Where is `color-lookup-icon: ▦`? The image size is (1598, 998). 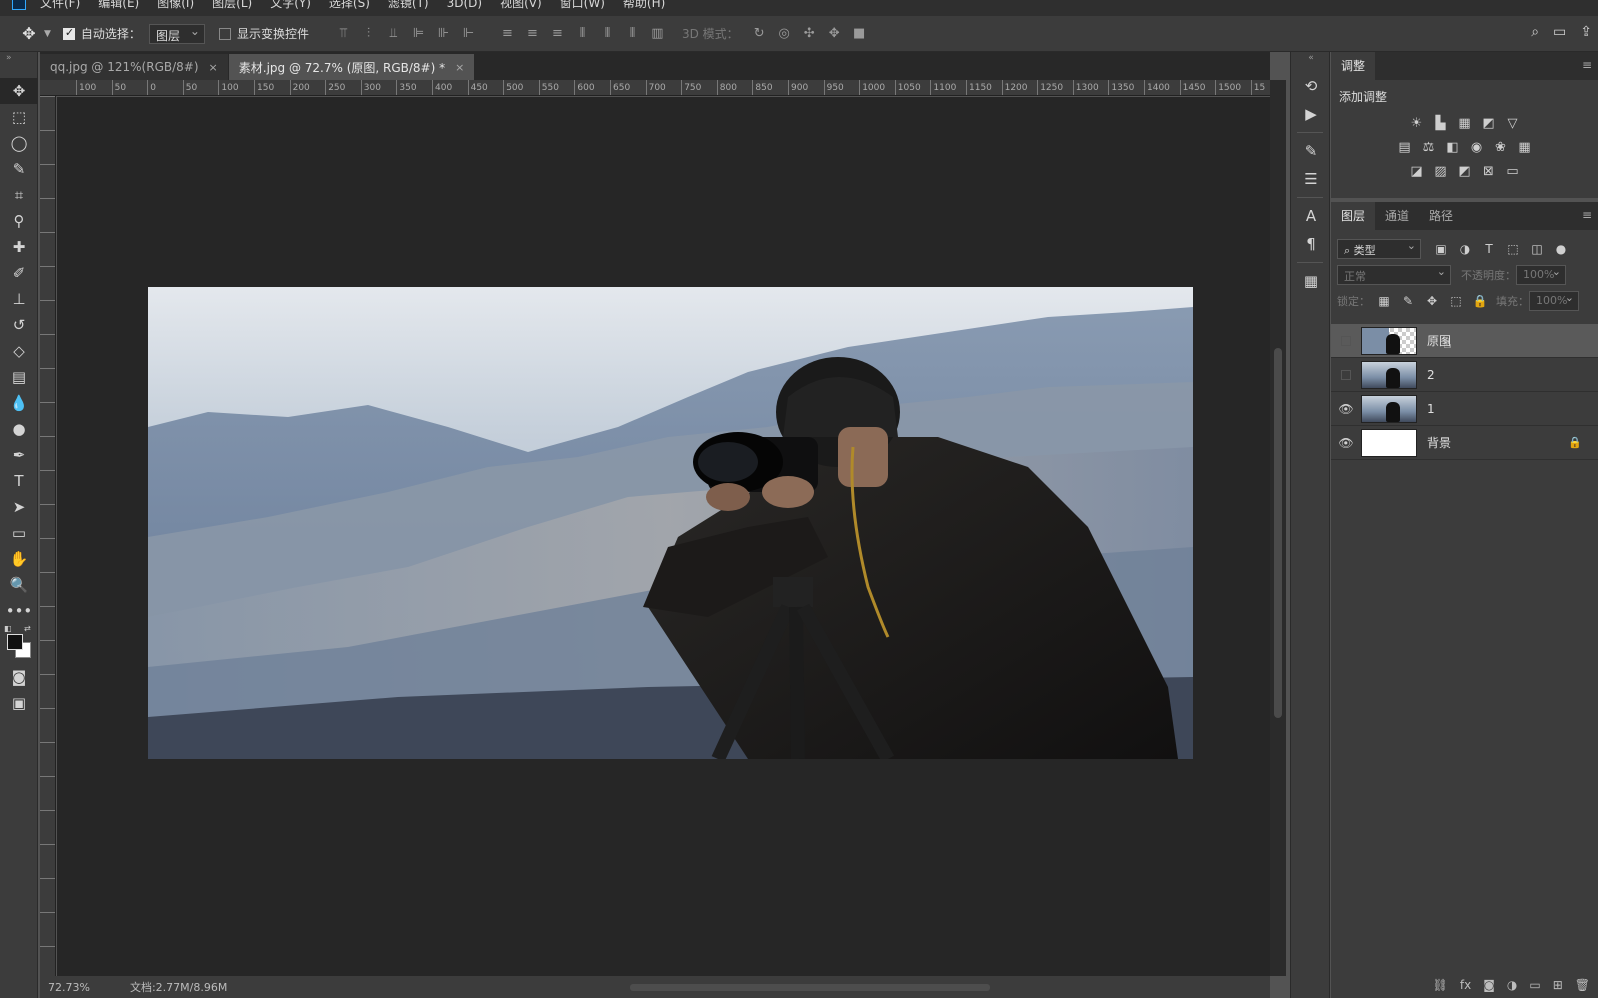 color-lookup-icon: ▦ is located at coordinates (1525, 148).